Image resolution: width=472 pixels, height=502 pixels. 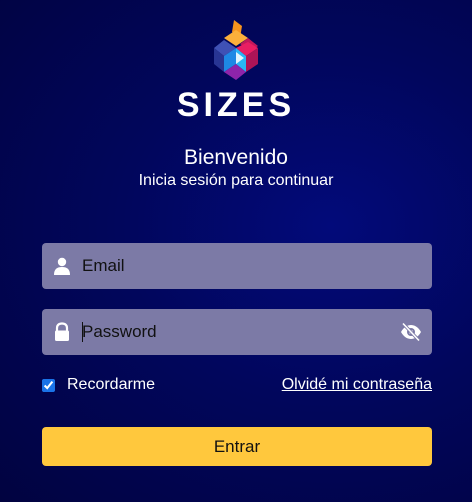 What do you see at coordinates (236, 180) in the screenshot?
I see `page-subtitle: Inicia sesión para continuar` at bounding box center [236, 180].